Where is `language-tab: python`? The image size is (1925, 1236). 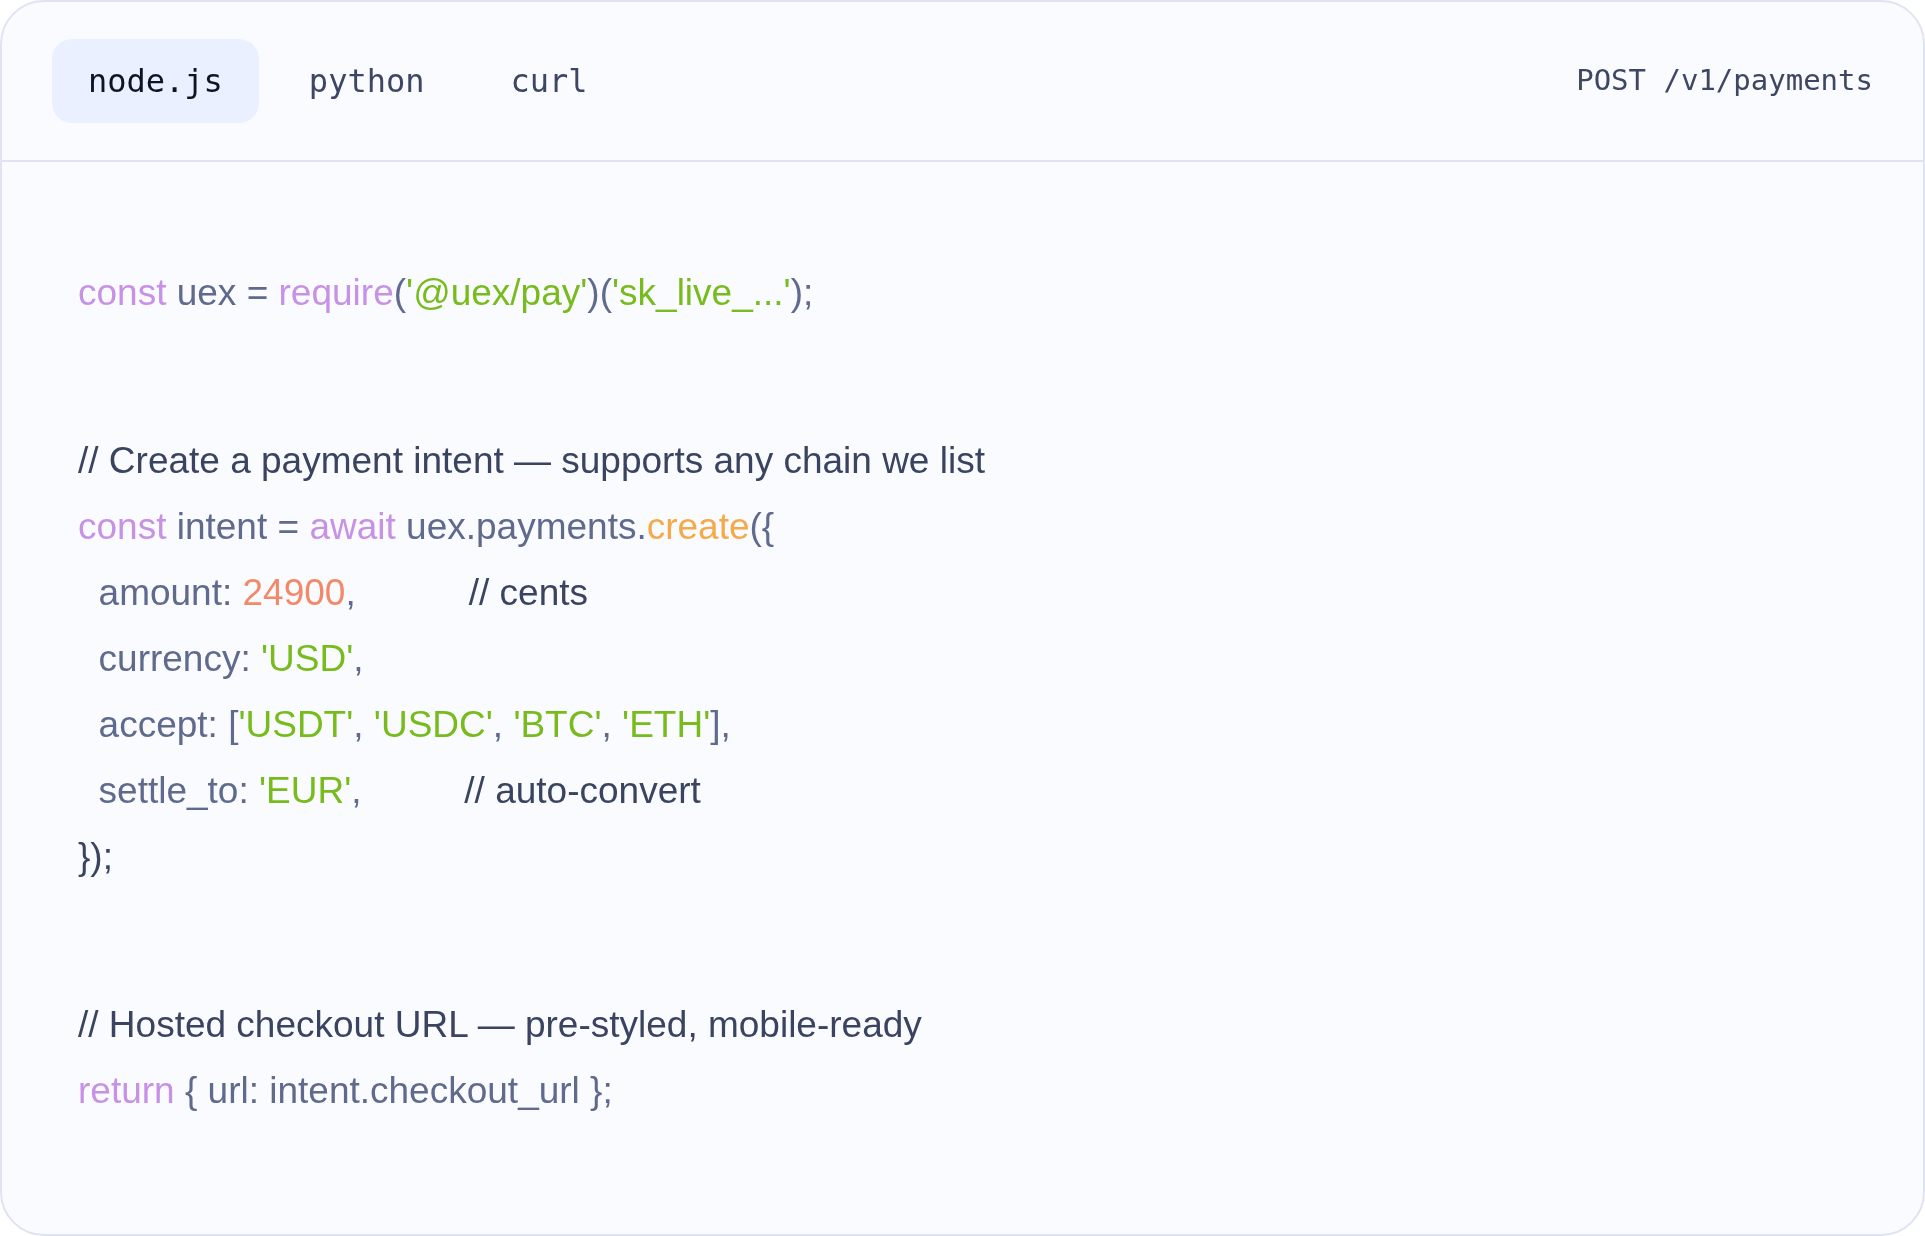 language-tab: python is located at coordinates (366, 81).